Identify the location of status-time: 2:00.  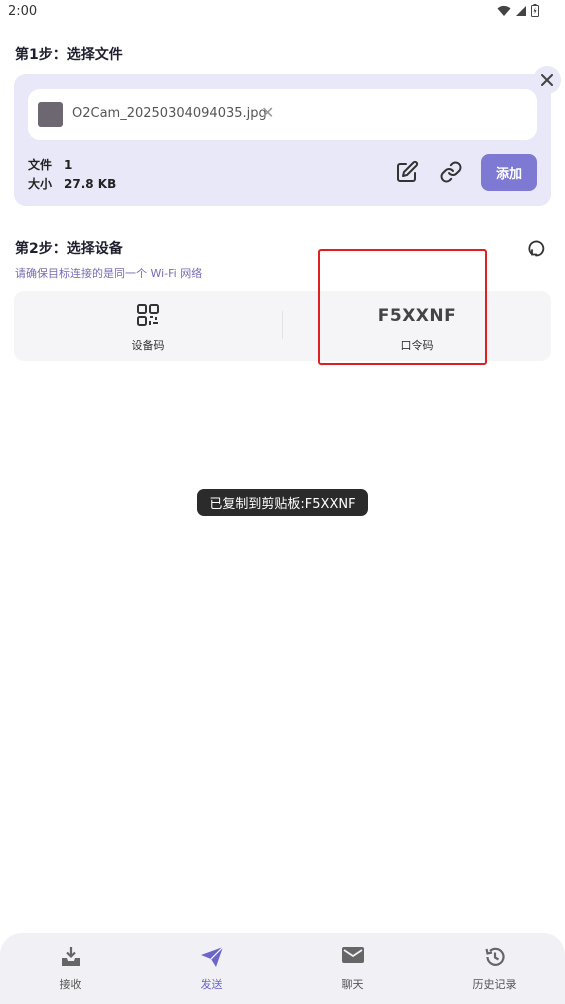
(23, 11).